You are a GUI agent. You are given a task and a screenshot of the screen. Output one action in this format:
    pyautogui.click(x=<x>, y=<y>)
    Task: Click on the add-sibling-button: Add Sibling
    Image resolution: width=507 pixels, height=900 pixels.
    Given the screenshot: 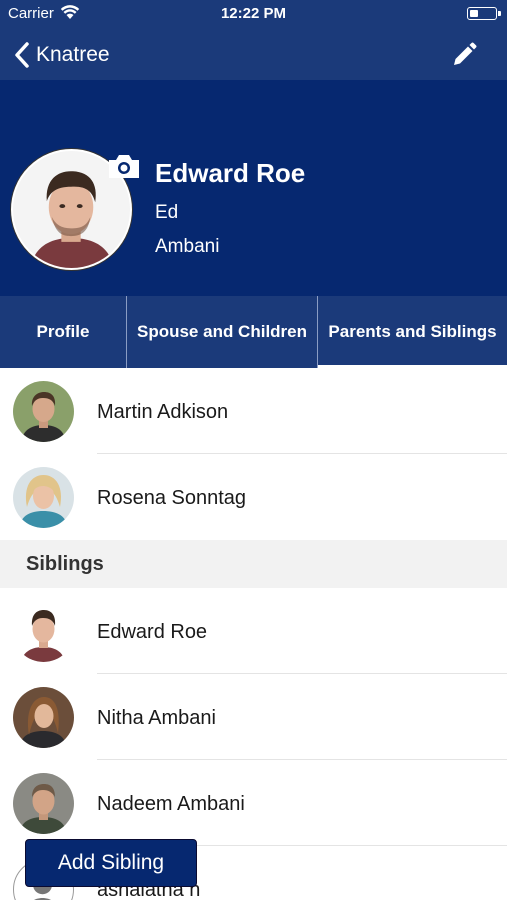 What is the action you would take?
    pyautogui.click(x=111, y=863)
    